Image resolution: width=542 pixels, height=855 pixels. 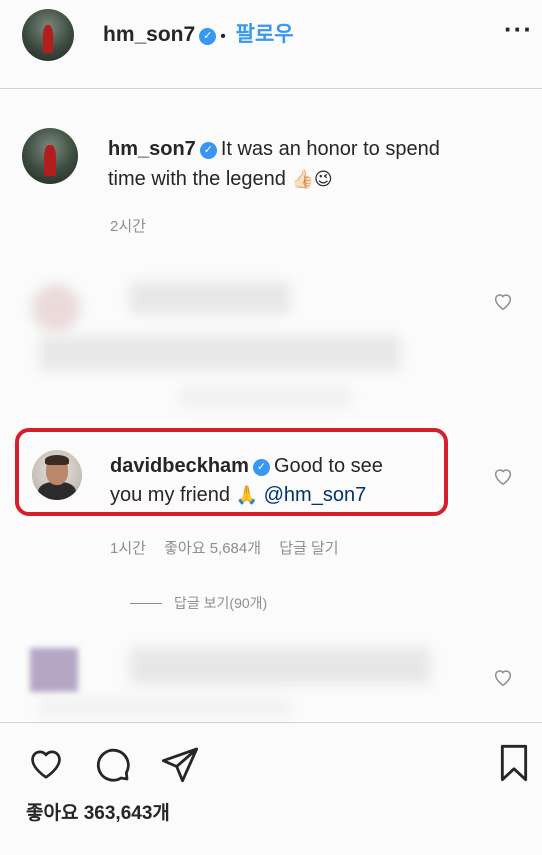 I want to click on actions-divider, so click(x=271, y=722).